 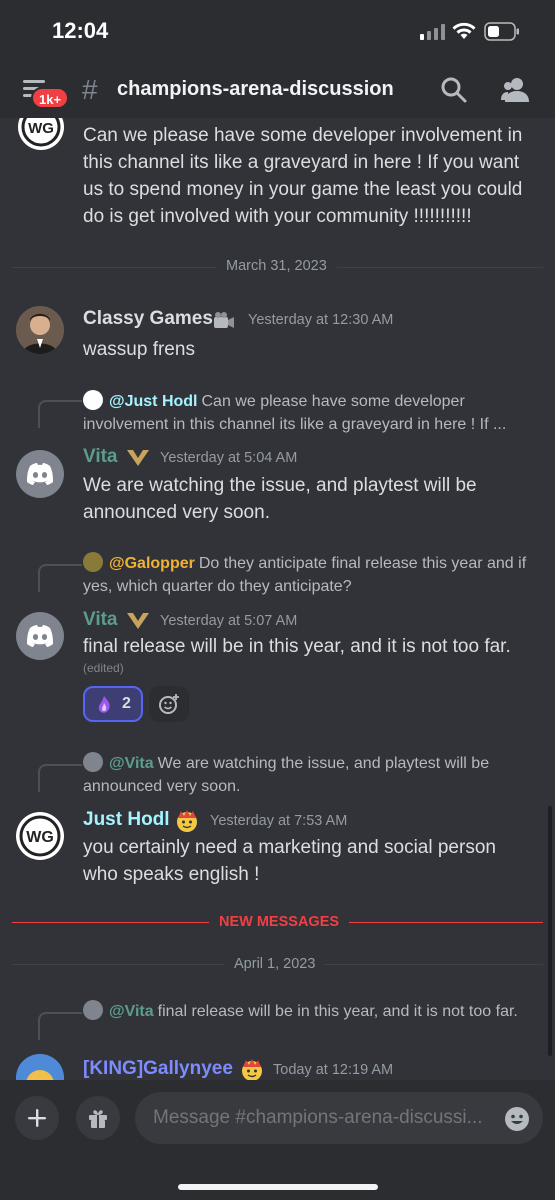 I want to click on emoji-icon, so click(x=517, y=1119).